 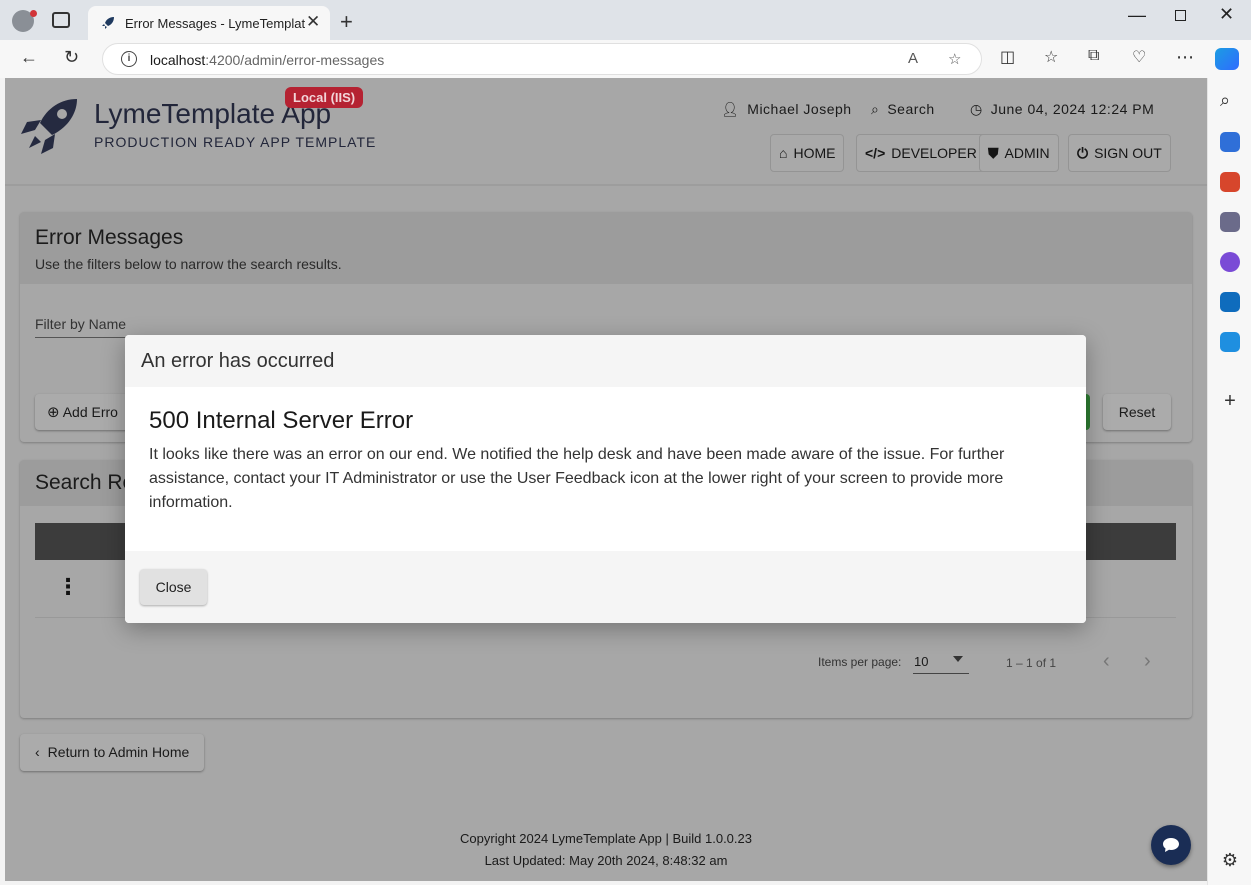 I want to click on edge-sidebar: ⌕ + ⚙, so click(x=1229, y=481).